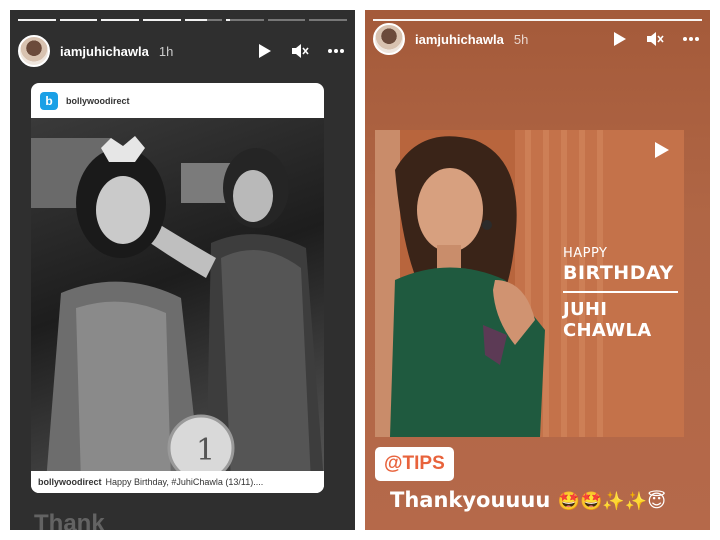  What do you see at coordinates (166, 51) in the screenshot?
I see `post-time: 1h` at bounding box center [166, 51].